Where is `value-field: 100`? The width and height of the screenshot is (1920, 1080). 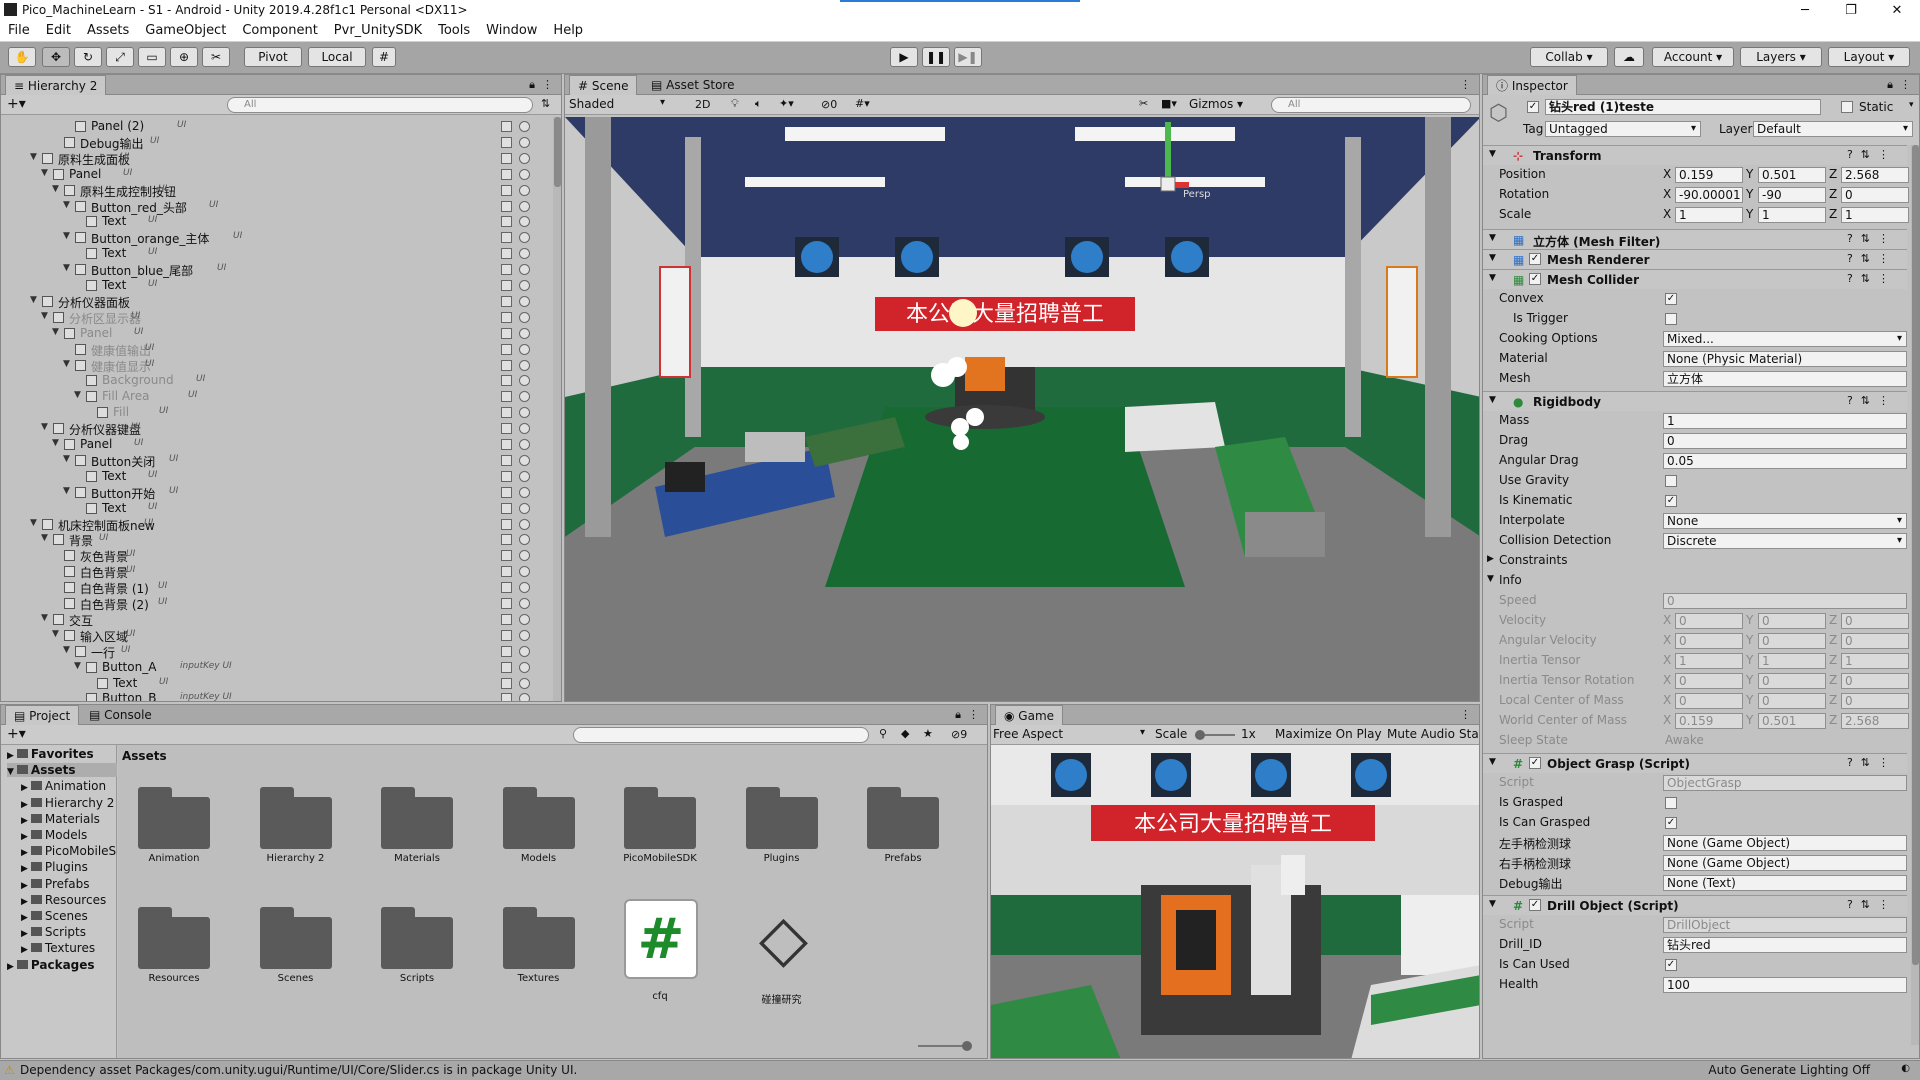 value-field: 100 is located at coordinates (1785, 985).